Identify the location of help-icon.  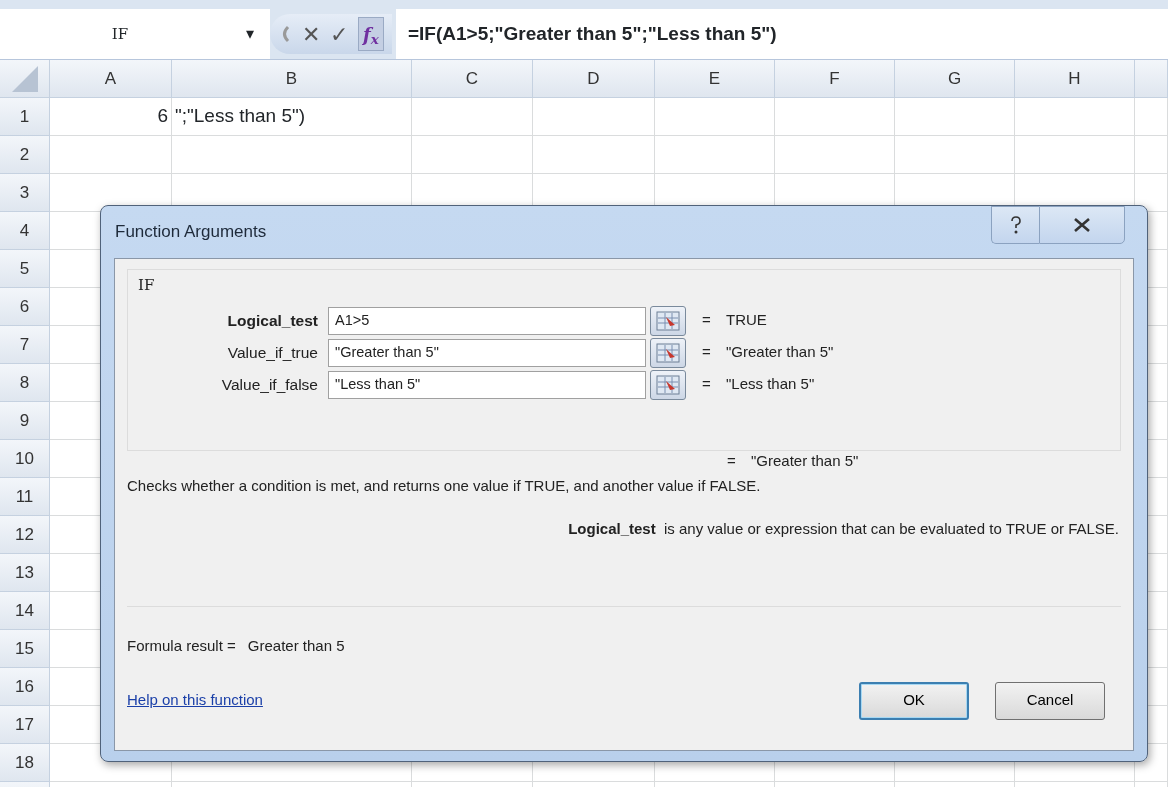
(1015, 225).